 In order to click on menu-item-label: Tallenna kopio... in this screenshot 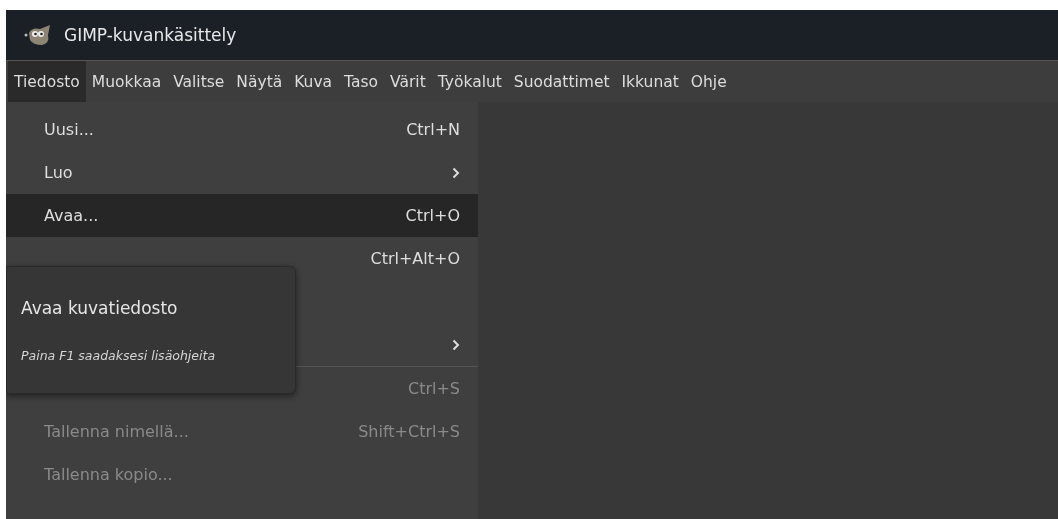, I will do `click(108, 474)`.